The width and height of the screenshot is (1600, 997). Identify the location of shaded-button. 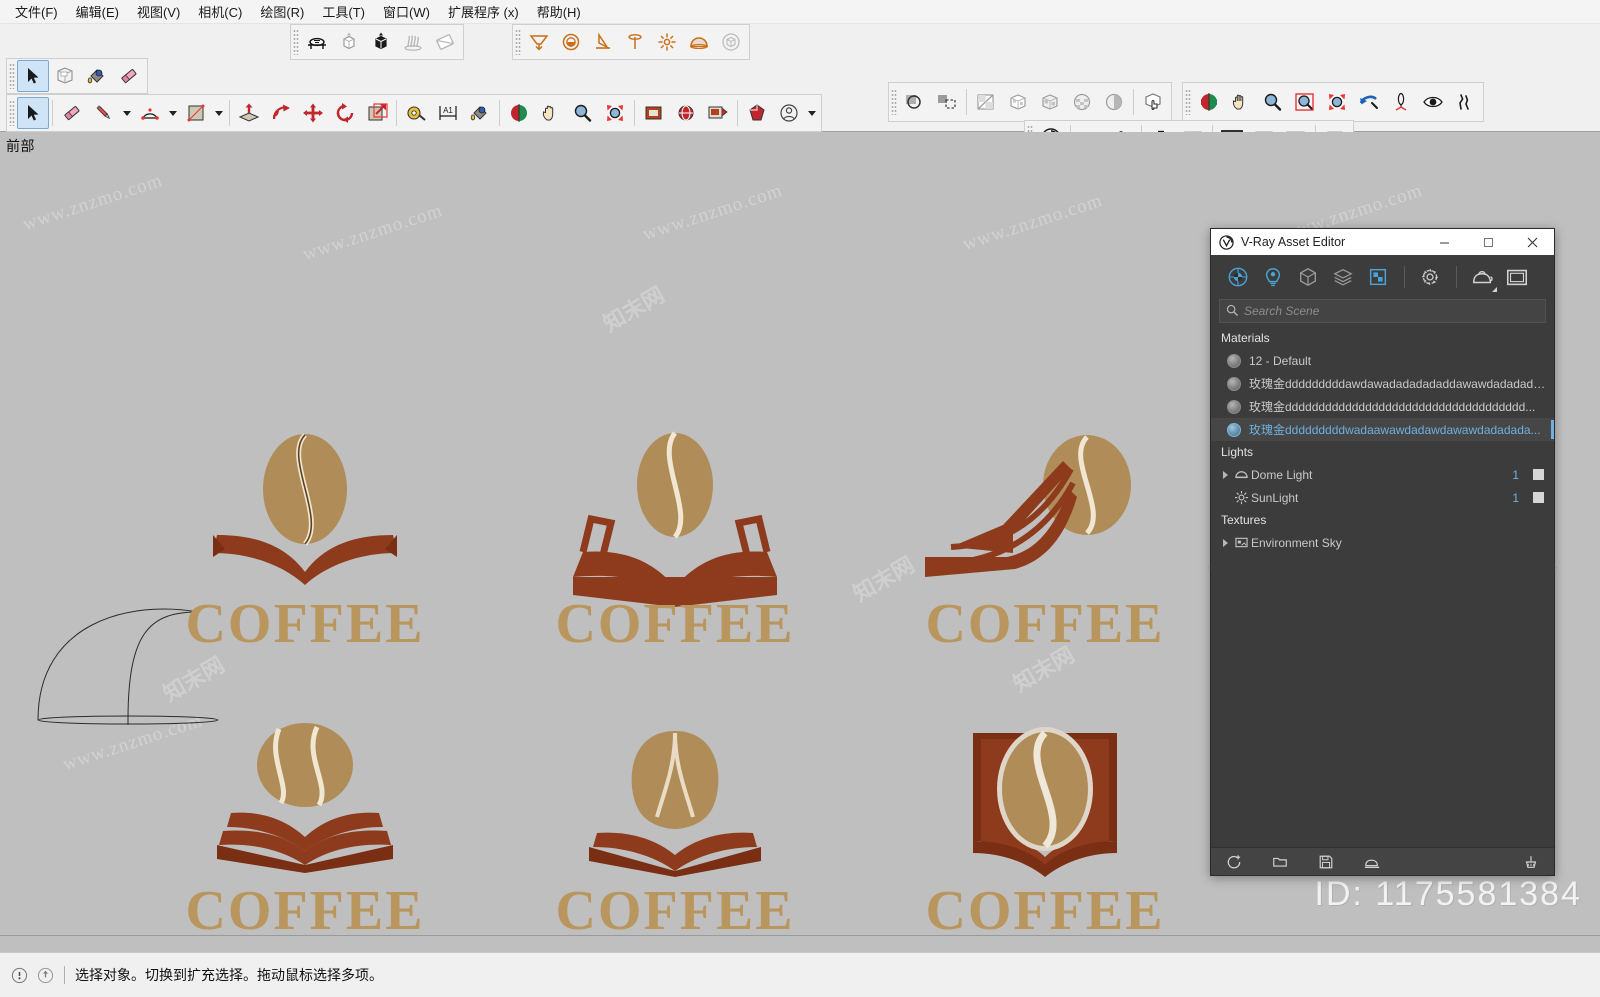
(1050, 102).